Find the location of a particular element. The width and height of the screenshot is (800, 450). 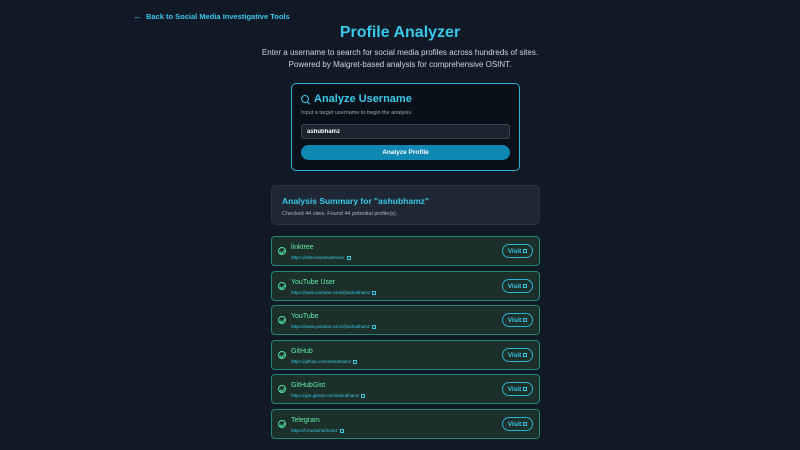

site-url-link: https://gist.github.com/ashubhamz is located at coordinates (328, 395).